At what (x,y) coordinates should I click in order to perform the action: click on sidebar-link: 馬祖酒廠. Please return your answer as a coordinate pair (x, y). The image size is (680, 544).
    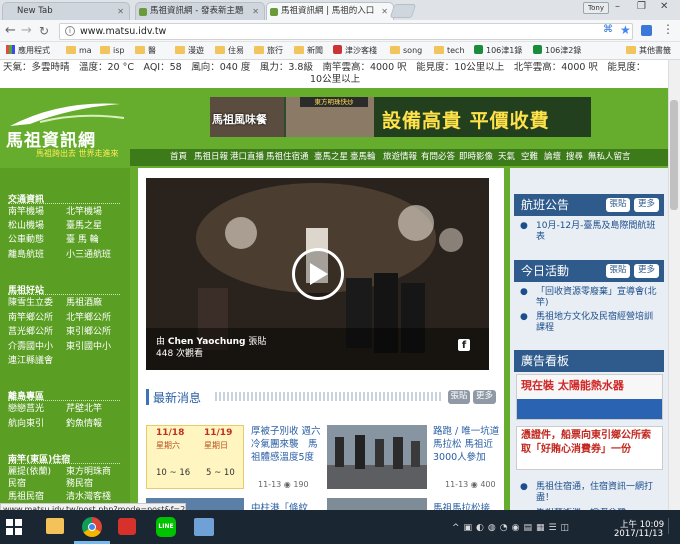
    Looking at the image, I should click on (84, 303).